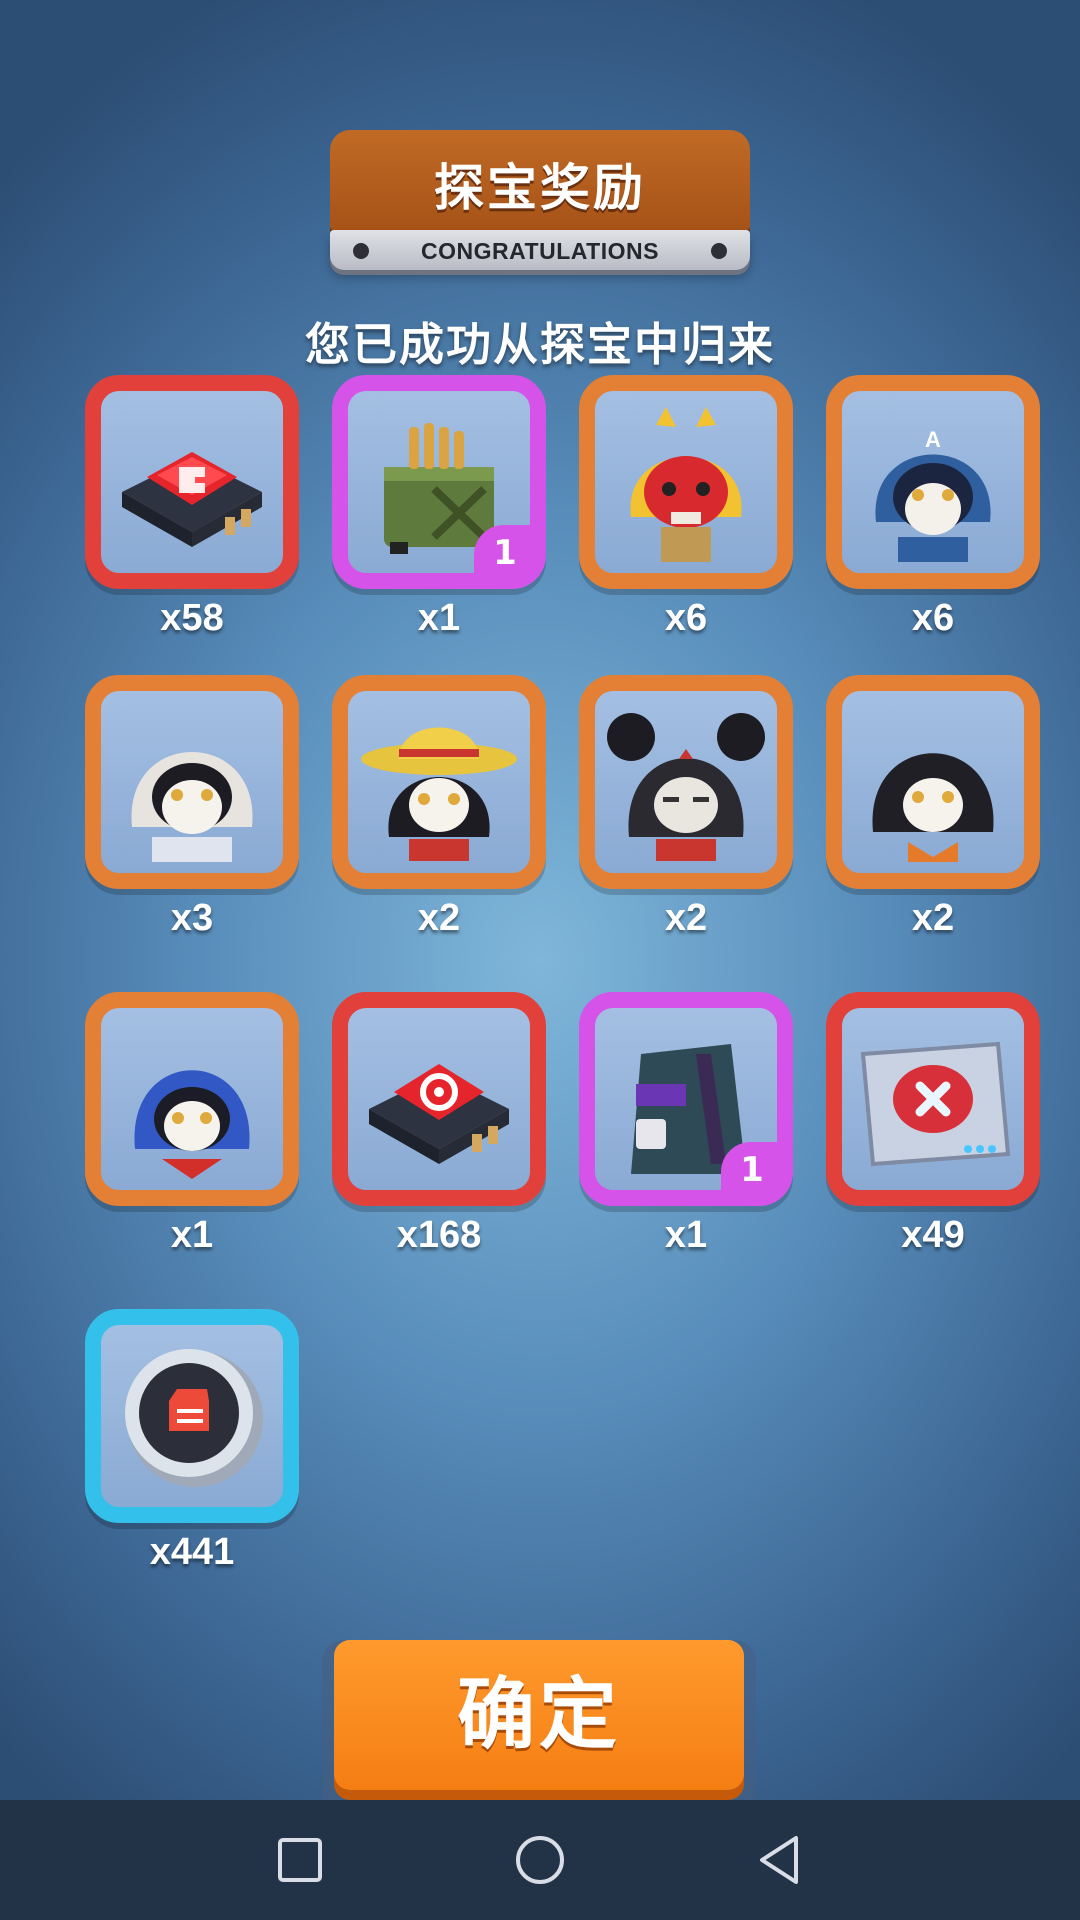 The width and height of the screenshot is (1080, 1920). I want to click on black-hood-skull-icon, so click(933, 782).